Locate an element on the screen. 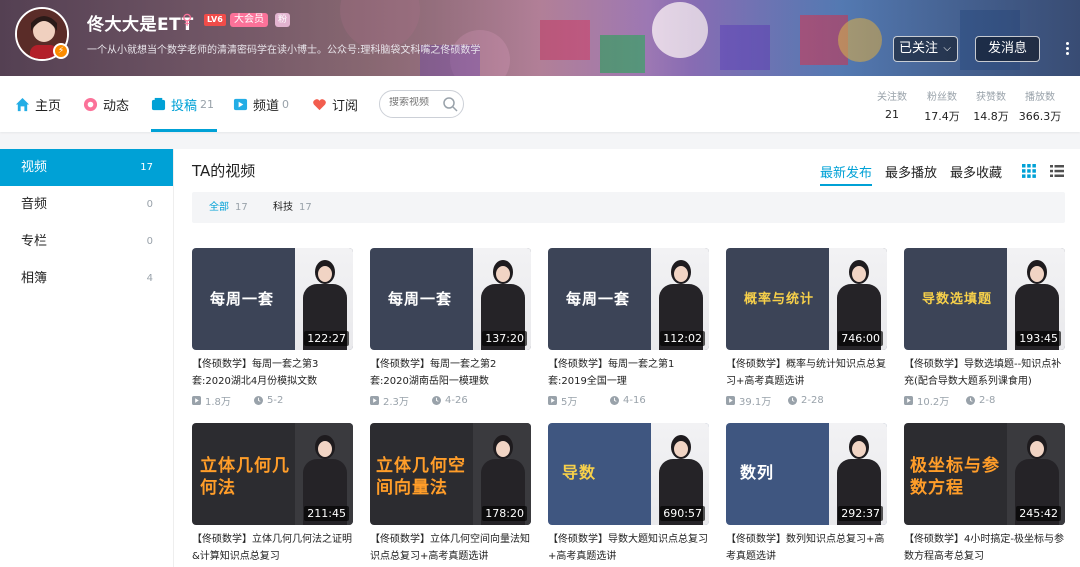 The width and height of the screenshot is (1080, 567). page-title: TA的视频 is located at coordinates (224, 171).